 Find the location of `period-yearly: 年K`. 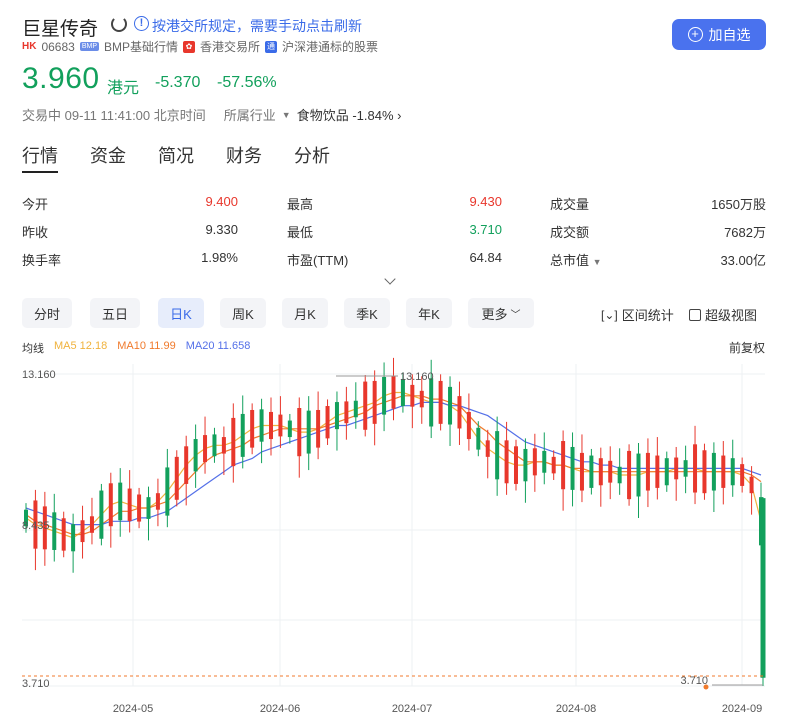

period-yearly: 年K is located at coordinates (429, 313).